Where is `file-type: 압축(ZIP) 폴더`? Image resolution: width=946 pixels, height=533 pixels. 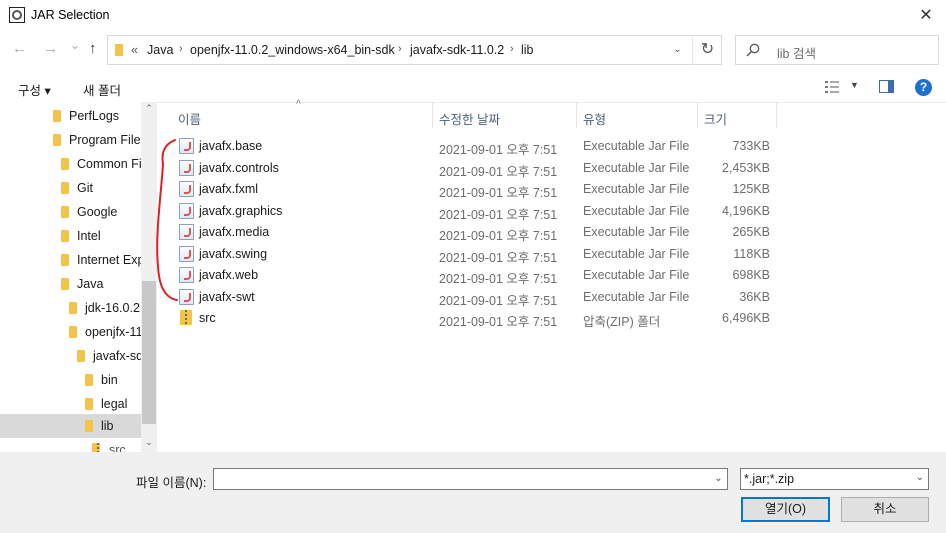
file-type: 압축(ZIP) 폴더 is located at coordinates (622, 322).